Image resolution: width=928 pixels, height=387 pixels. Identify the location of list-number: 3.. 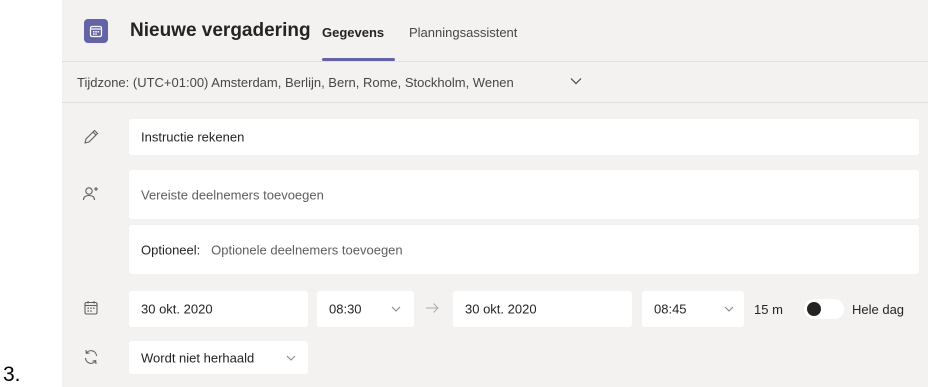
(12, 374).